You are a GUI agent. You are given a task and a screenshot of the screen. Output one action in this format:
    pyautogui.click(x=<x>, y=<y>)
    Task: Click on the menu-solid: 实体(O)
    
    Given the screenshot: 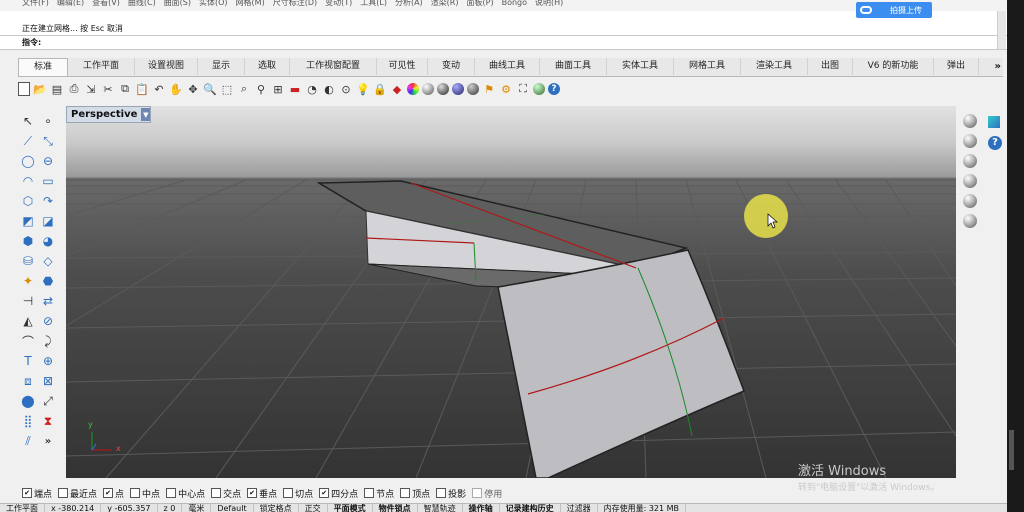 What is the action you would take?
    pyautogui.click(x=213, y=5)
    